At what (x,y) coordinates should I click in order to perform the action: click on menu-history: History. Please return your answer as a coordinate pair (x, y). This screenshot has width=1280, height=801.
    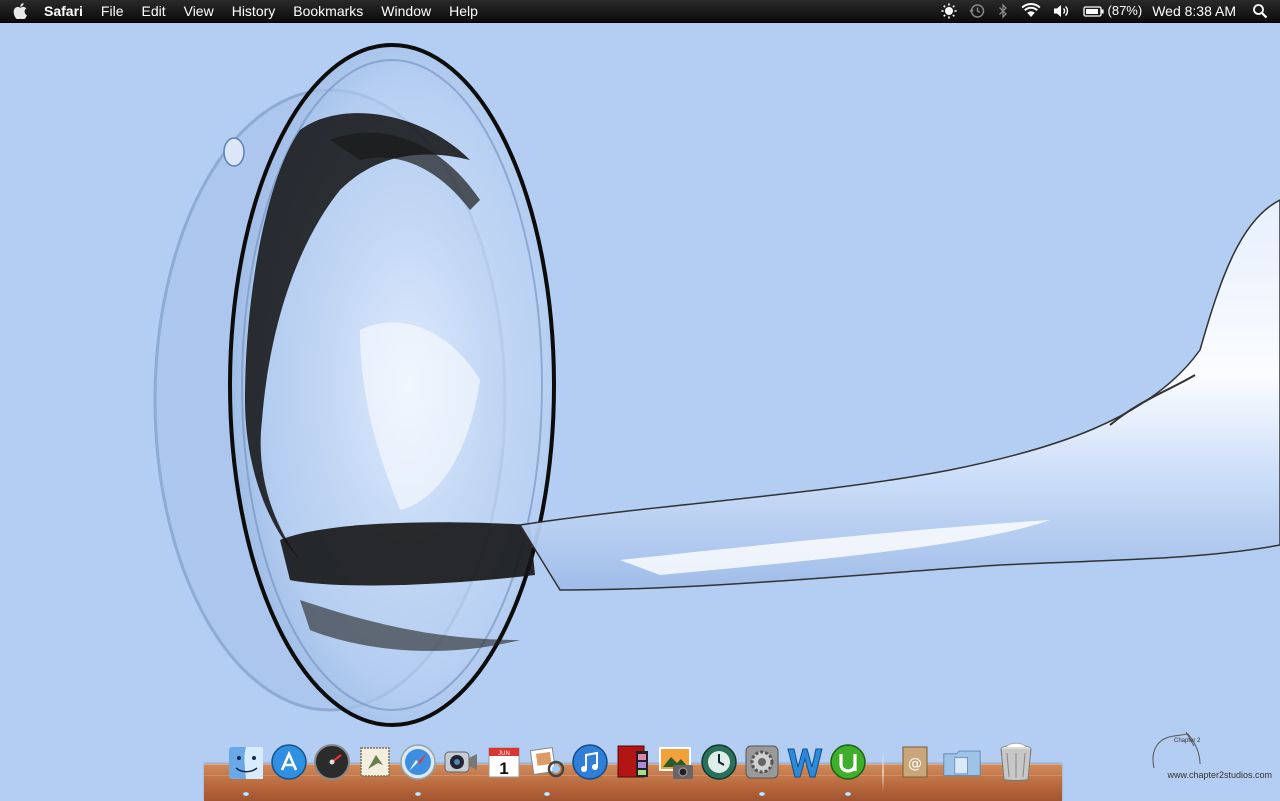
    Looking at the image, I should click on (254, 11).